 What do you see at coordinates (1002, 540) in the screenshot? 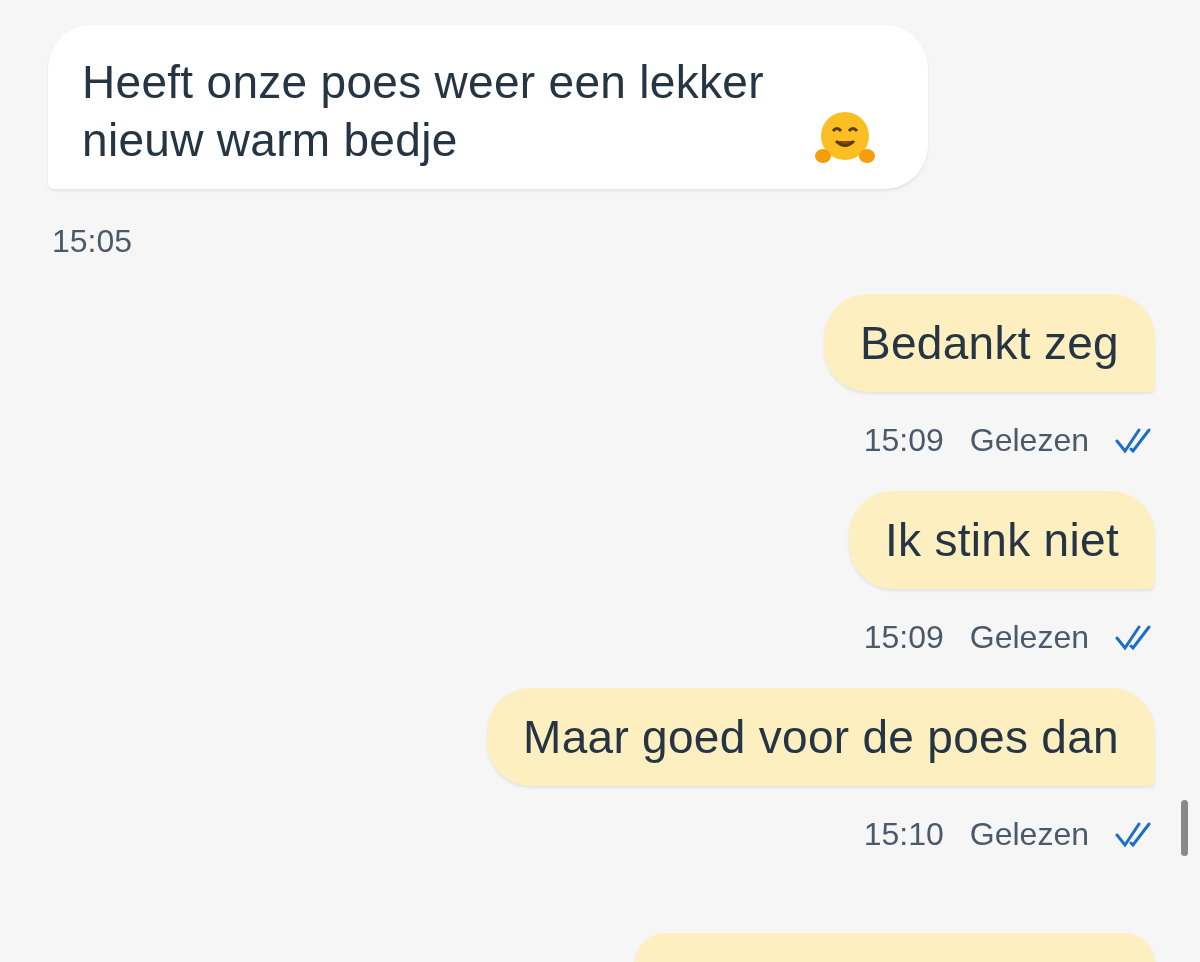
I see `message-text: Ik stink niet` at bounding box center [1002, 540].